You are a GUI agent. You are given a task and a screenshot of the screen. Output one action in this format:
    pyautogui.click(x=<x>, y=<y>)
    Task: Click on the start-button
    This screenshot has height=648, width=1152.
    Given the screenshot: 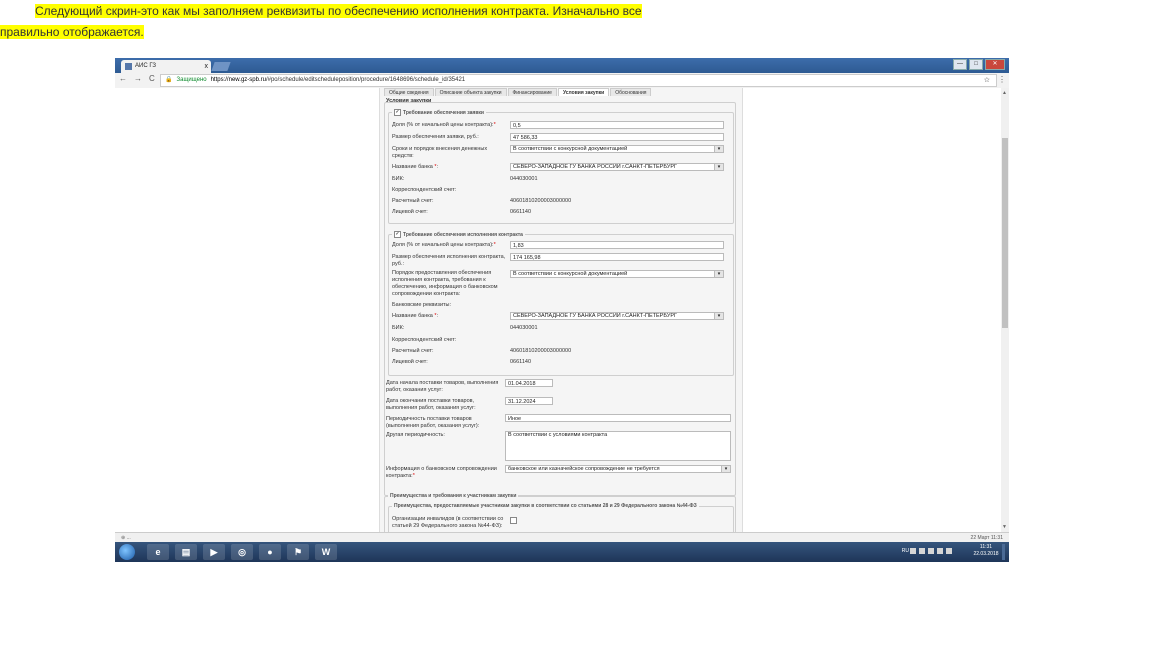 What is the action you would take?
    pyautogui.click(x=127, y=552)
    